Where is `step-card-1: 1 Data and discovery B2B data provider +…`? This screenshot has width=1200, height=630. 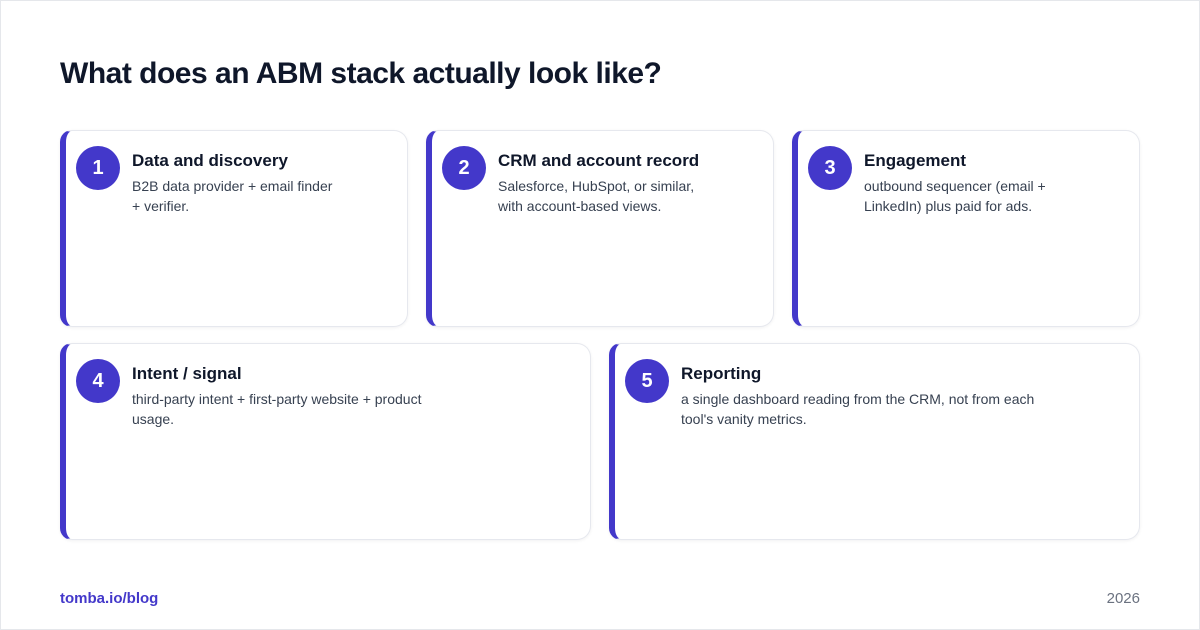
step-card-1: 1 Data and discovery B2B data provider +… is located at coordinates (234, 228).